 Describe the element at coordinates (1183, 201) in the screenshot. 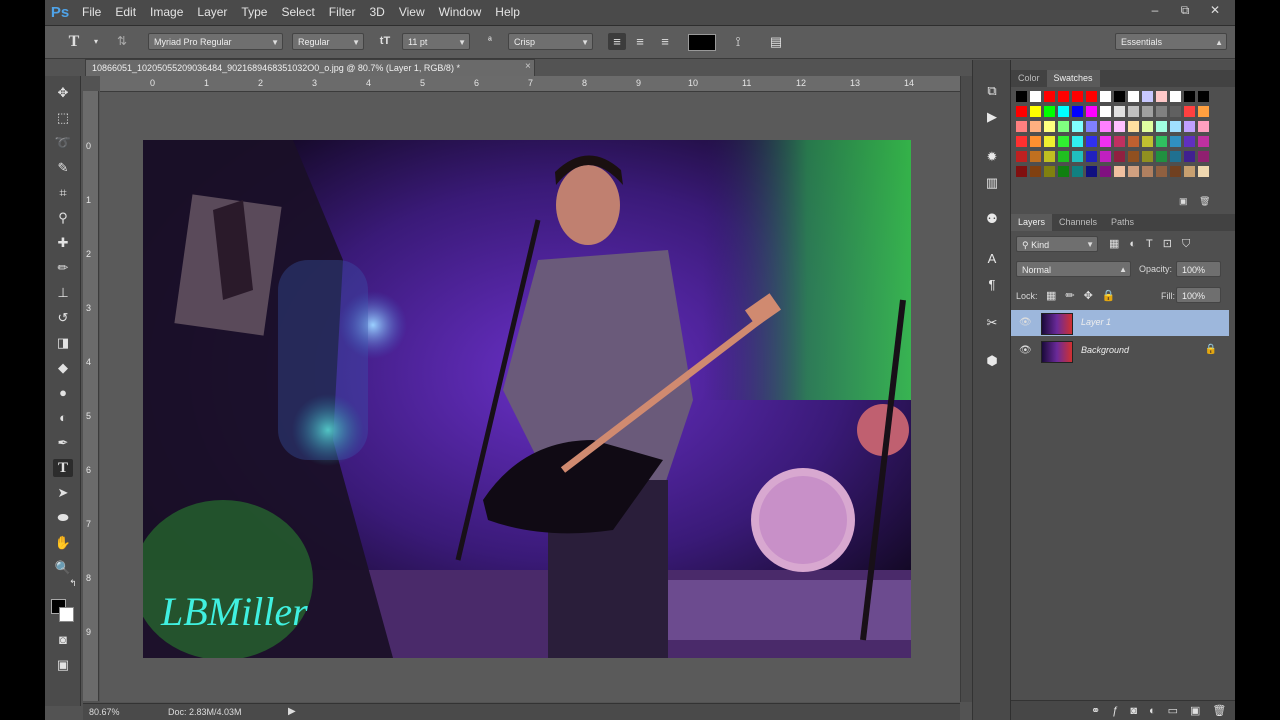

I see `new-swatch-icon: ▣` at that location.